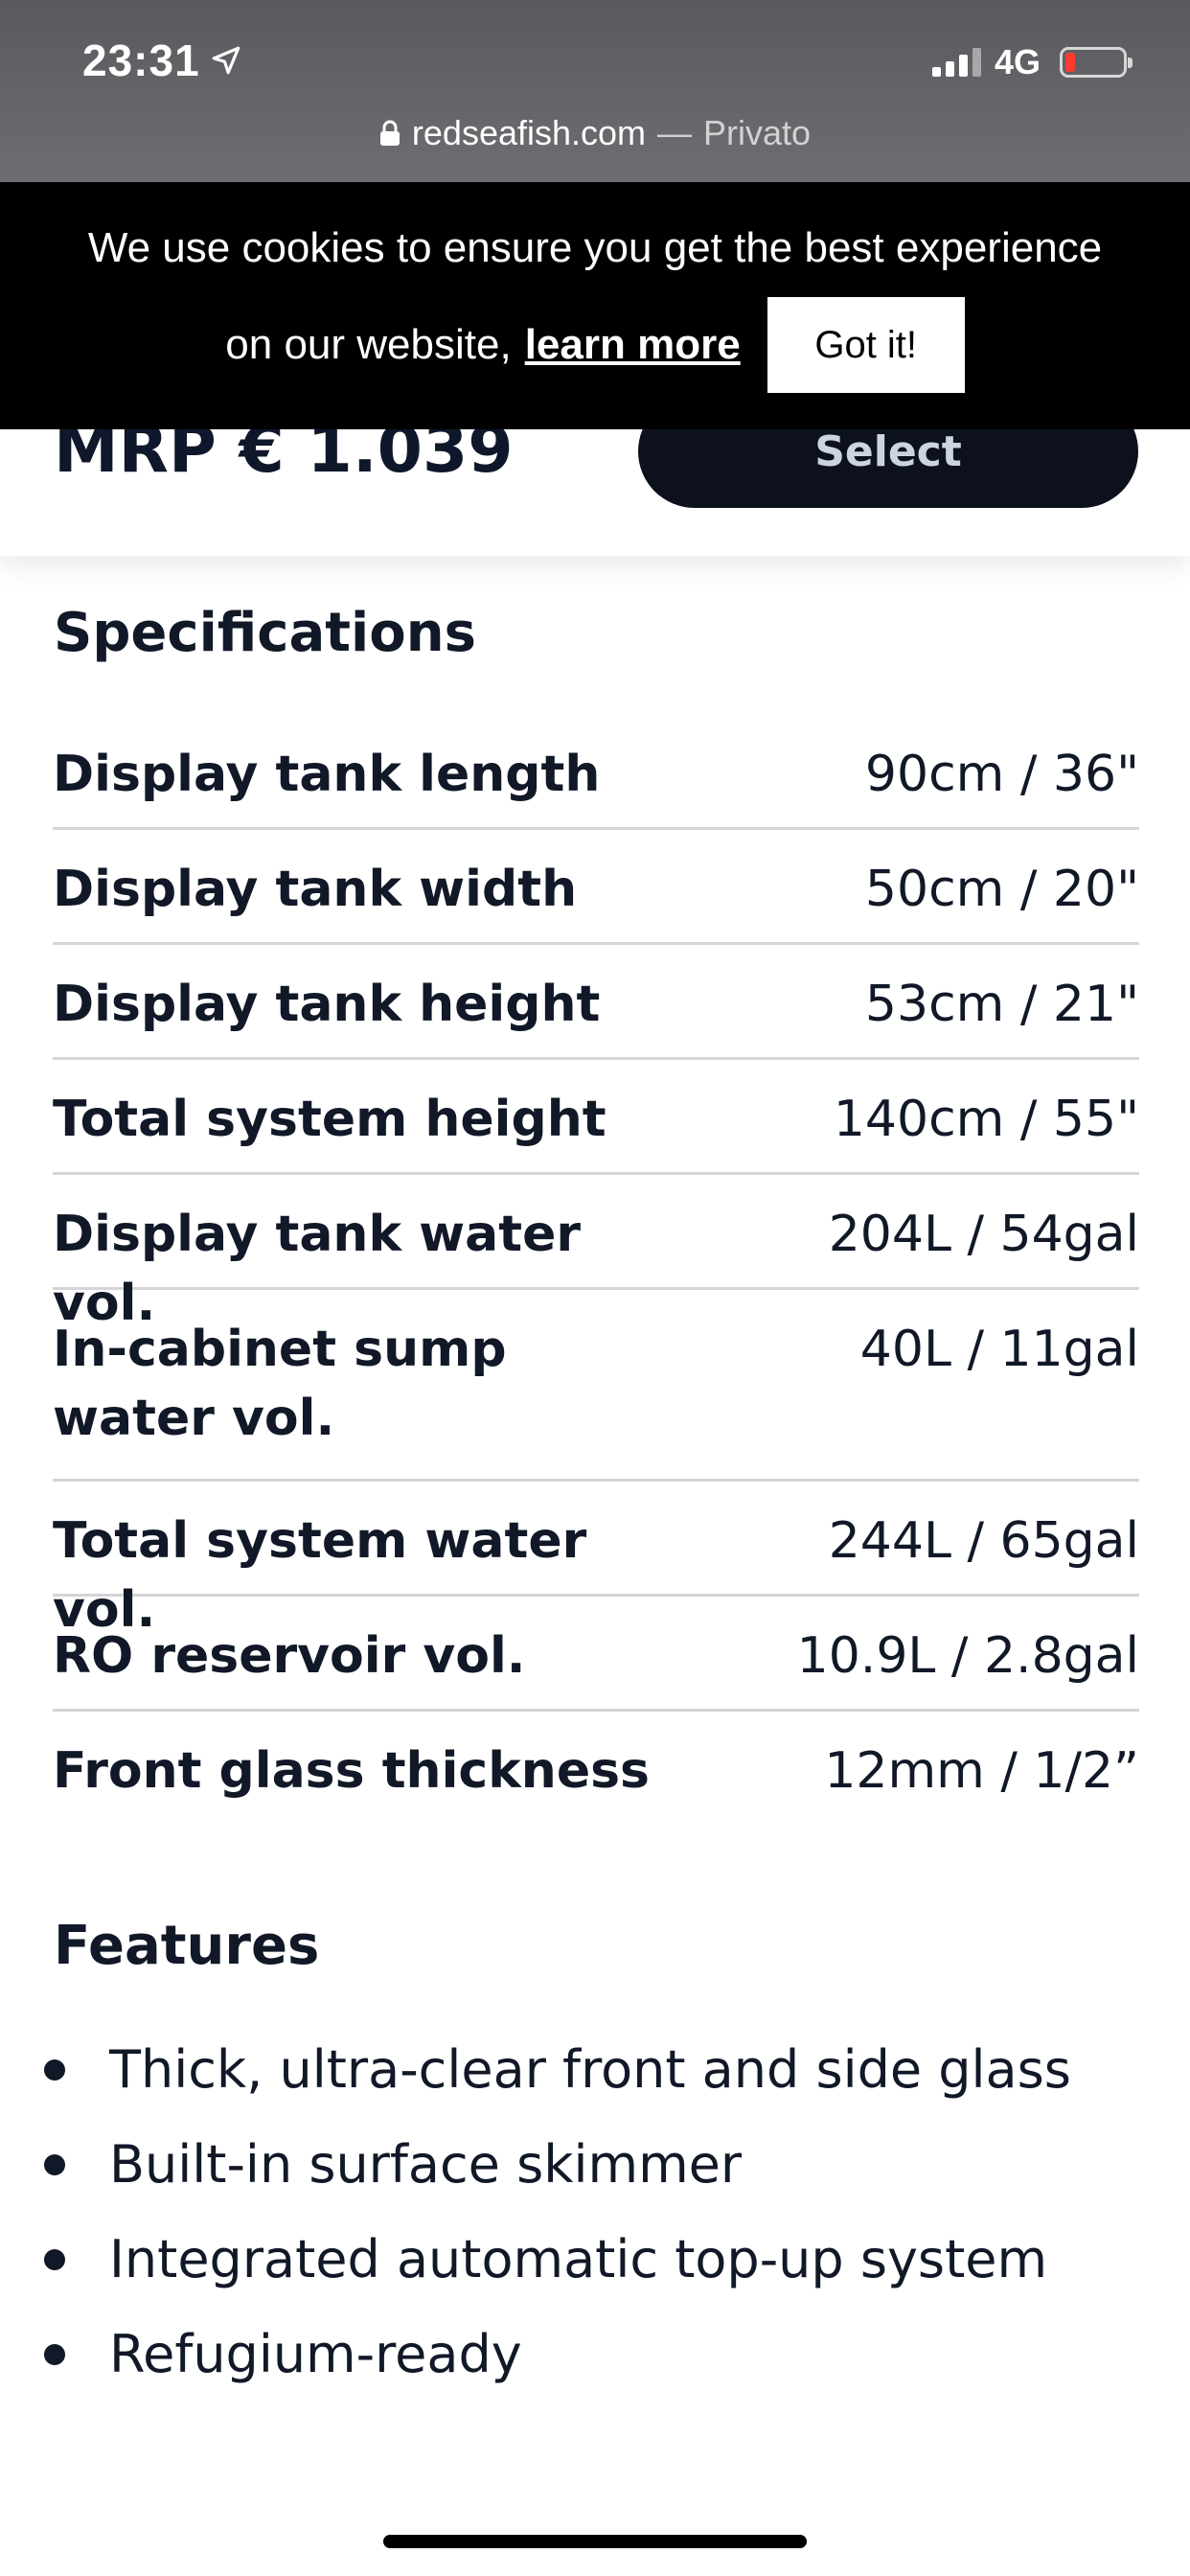 The image size is (1190, 2576). Describe the element at coordinates (529, 132) in the screenshot. I see `url-domain: redseafish.com` at that location.